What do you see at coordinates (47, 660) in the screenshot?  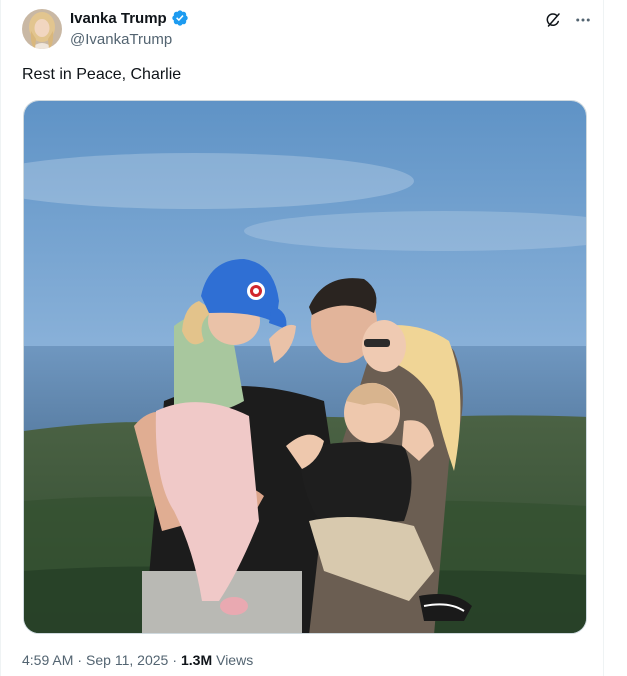 I see `tweet-time: 4:59 AM` at bounding box center [47, 660].